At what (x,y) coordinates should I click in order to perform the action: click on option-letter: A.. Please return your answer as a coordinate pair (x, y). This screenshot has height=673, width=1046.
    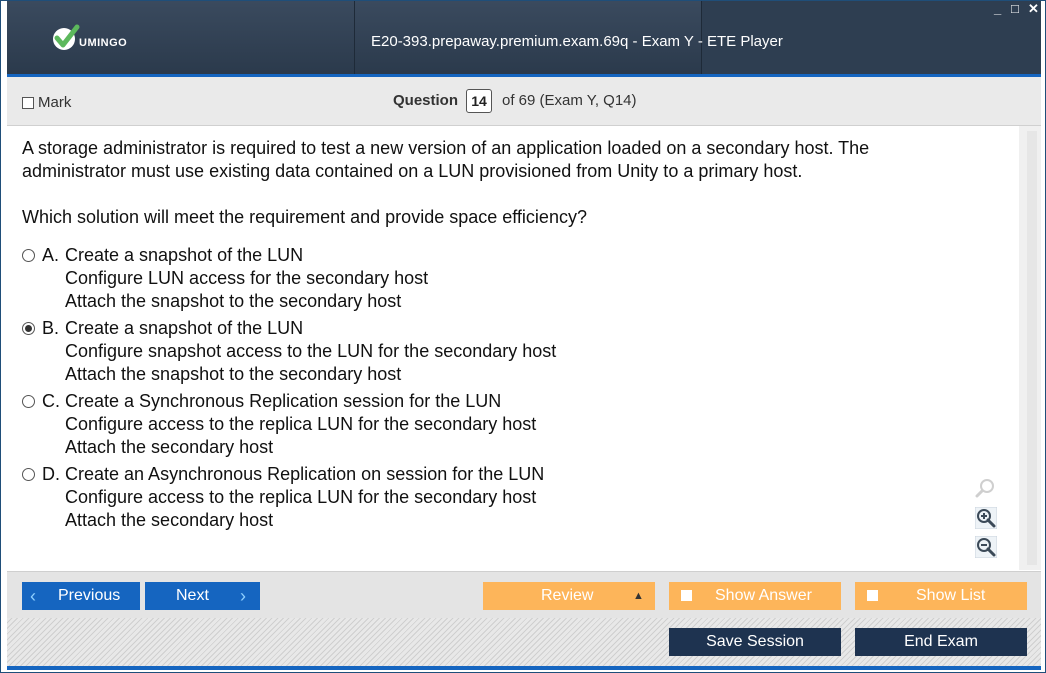
    Looking at the image, I should click on (51, 255).